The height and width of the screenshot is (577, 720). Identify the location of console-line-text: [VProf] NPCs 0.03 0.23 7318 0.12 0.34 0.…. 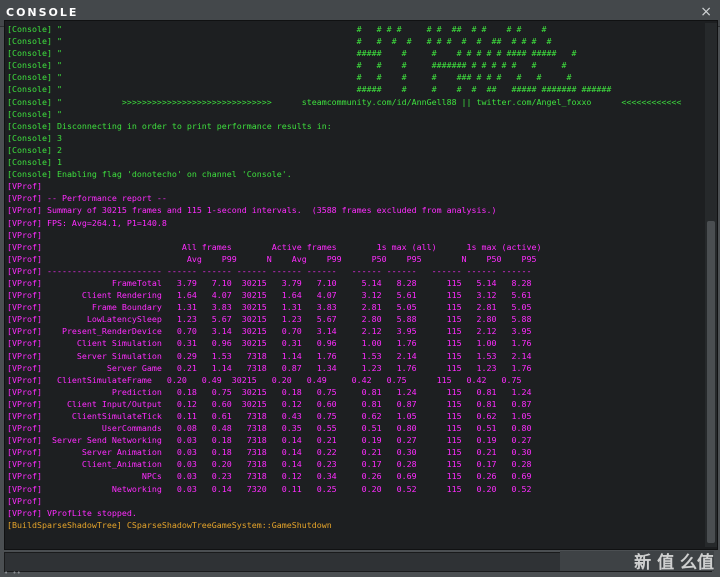
(269, 476).